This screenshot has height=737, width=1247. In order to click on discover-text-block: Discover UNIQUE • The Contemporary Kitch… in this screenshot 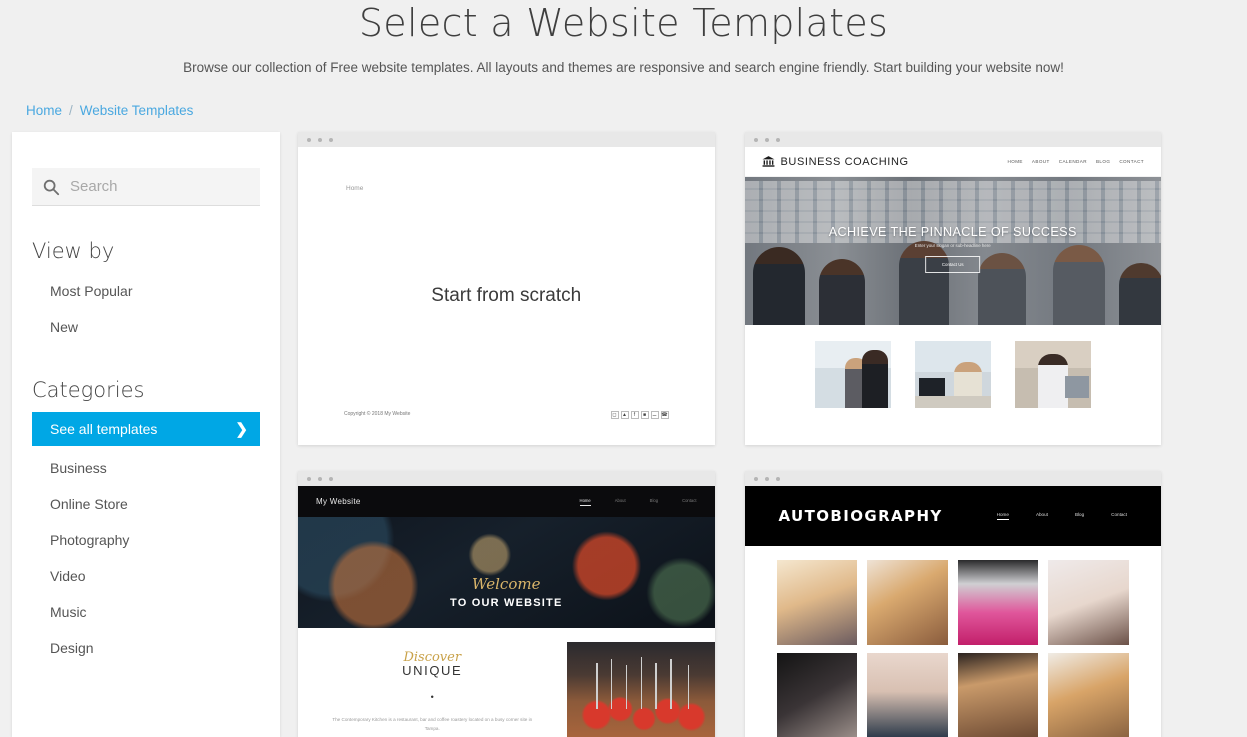, I will do `click(432, 689)`.